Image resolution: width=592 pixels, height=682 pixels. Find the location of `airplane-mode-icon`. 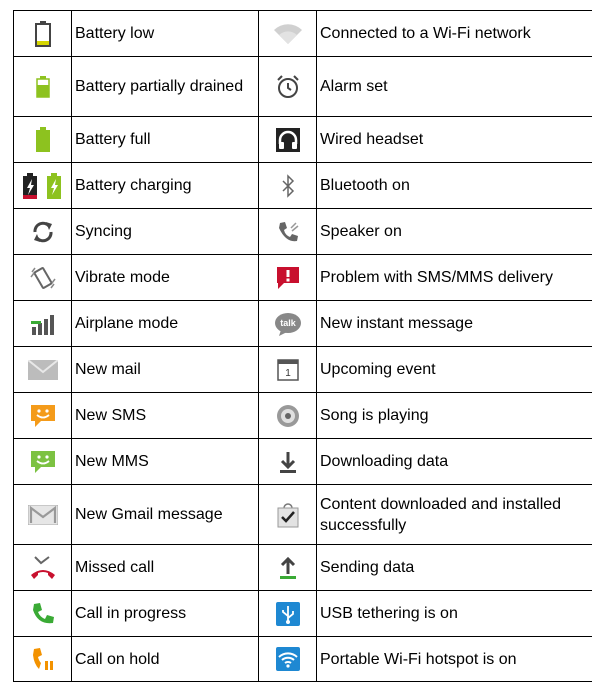

airplane-mode-icon is located at coordinates (43, 324).